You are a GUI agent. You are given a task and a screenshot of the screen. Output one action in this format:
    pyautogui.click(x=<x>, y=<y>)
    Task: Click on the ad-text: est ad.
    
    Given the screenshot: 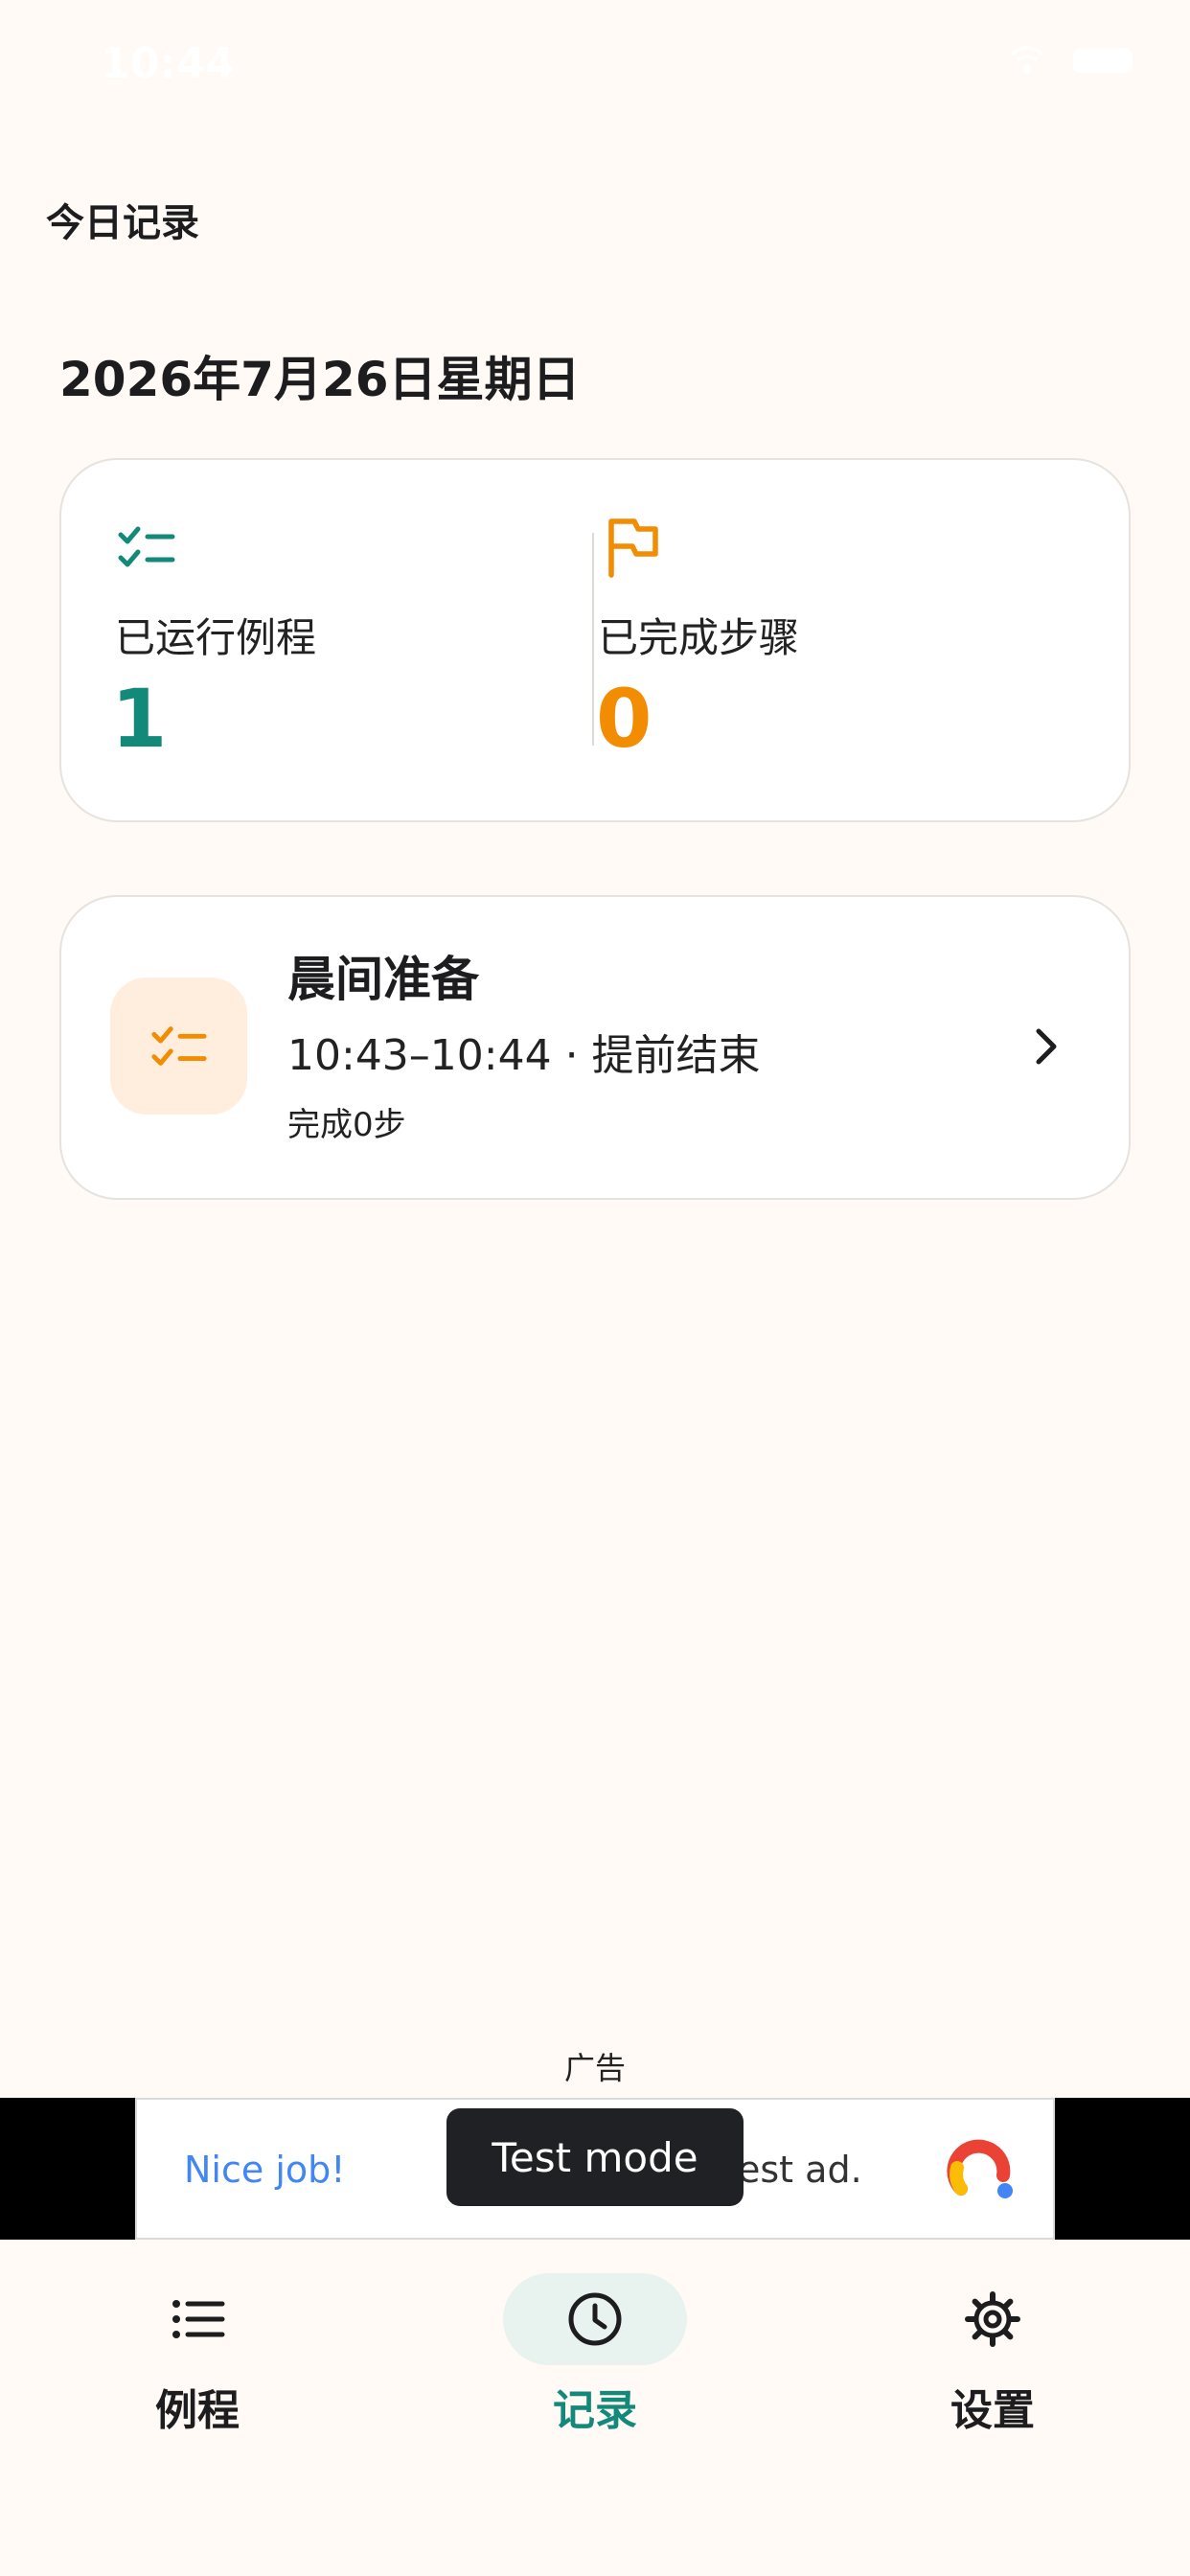 What is the action you would take?
    pyautogui.click(x=800, y=2170)
    